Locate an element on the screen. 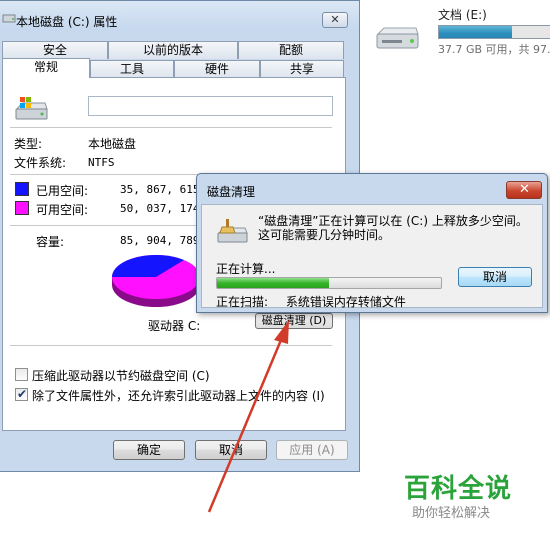 This screenshot has height=550, width=550. properties-titlebar: 本地磁盘 (C:) 属性 ✕ is located at coordinates (179, 16).